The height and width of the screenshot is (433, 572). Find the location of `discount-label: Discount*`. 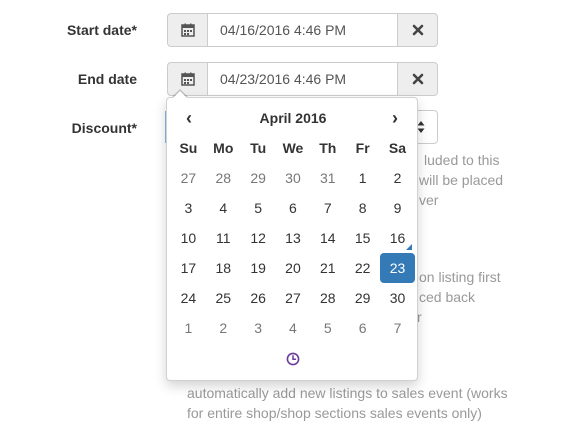

discount-label: Discount* is located at coordinates (104, 128).